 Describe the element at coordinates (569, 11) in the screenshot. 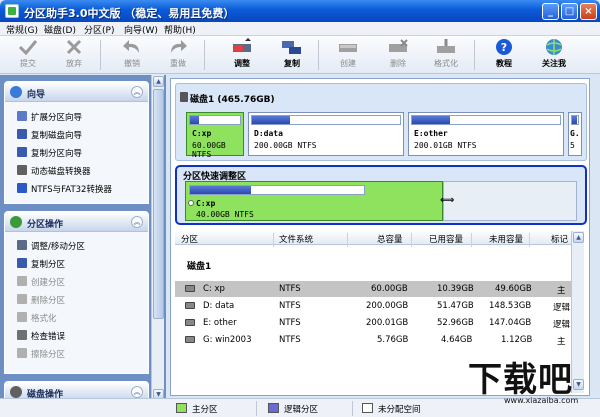

I see `maximize-button: □` at that location.